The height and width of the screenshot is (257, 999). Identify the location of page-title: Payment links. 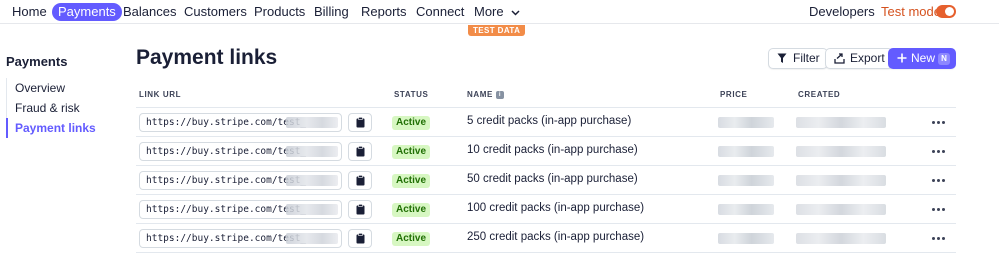
(207, 57).